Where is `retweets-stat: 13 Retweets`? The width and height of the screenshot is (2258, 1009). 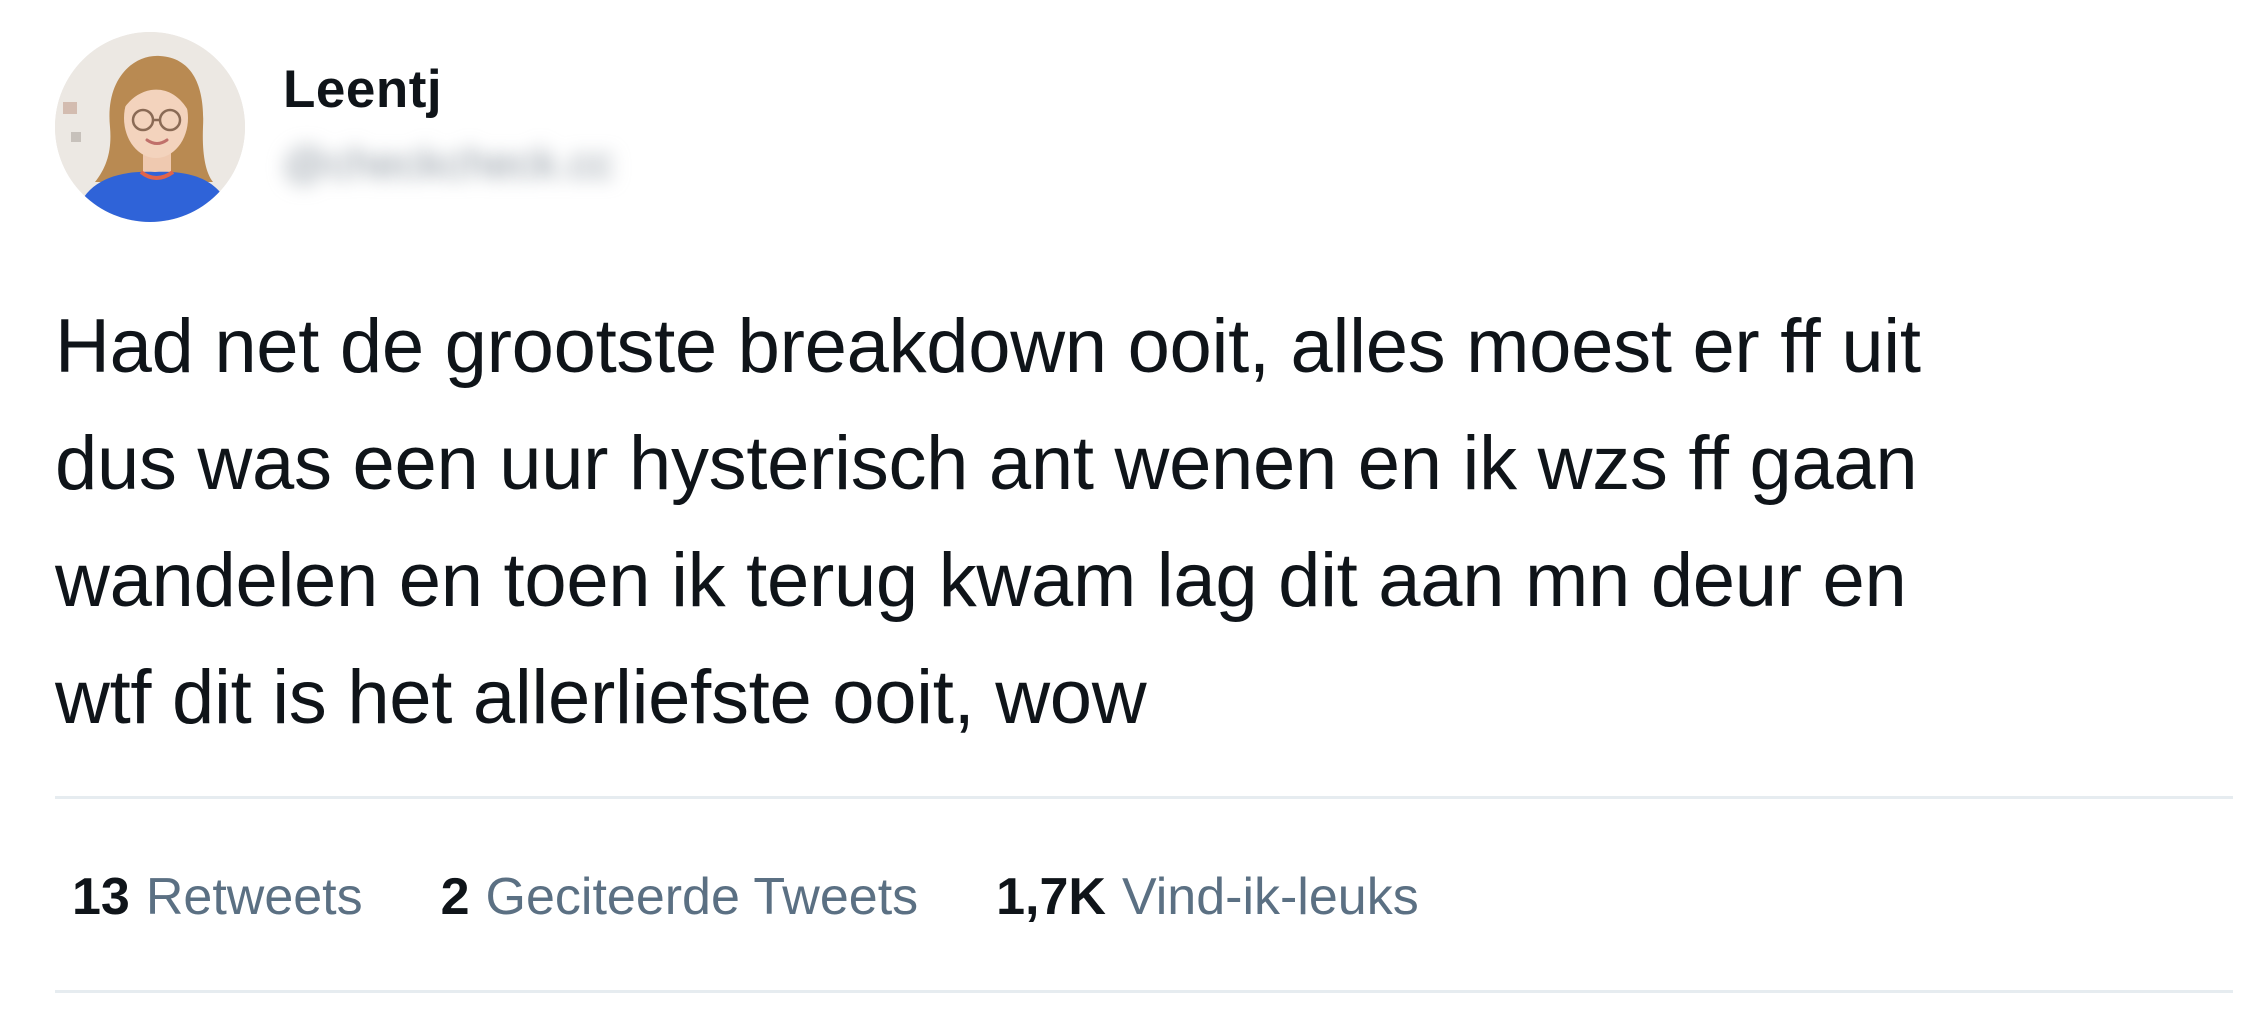 retweets-stat: 13 Retweets is located at coordinates (217, 897).